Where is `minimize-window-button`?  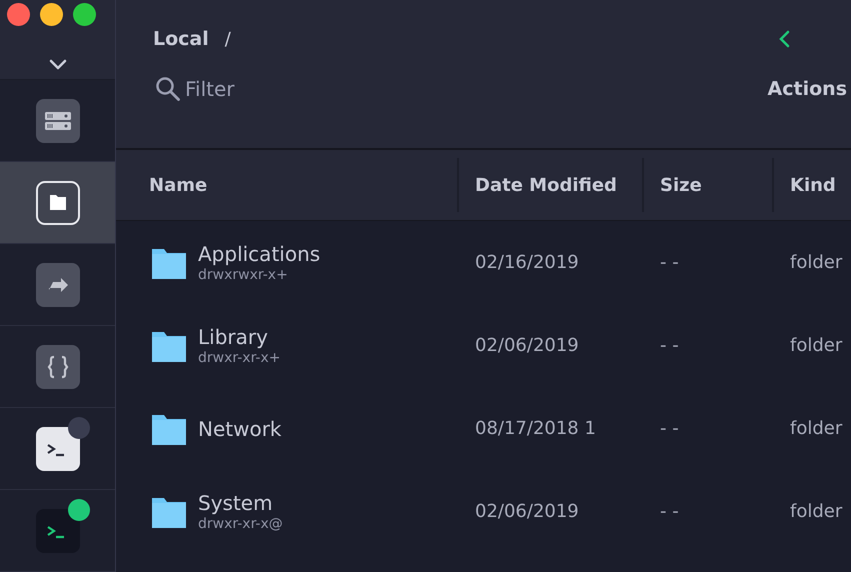 minimize-window-button is located at coordinates (51, 14).